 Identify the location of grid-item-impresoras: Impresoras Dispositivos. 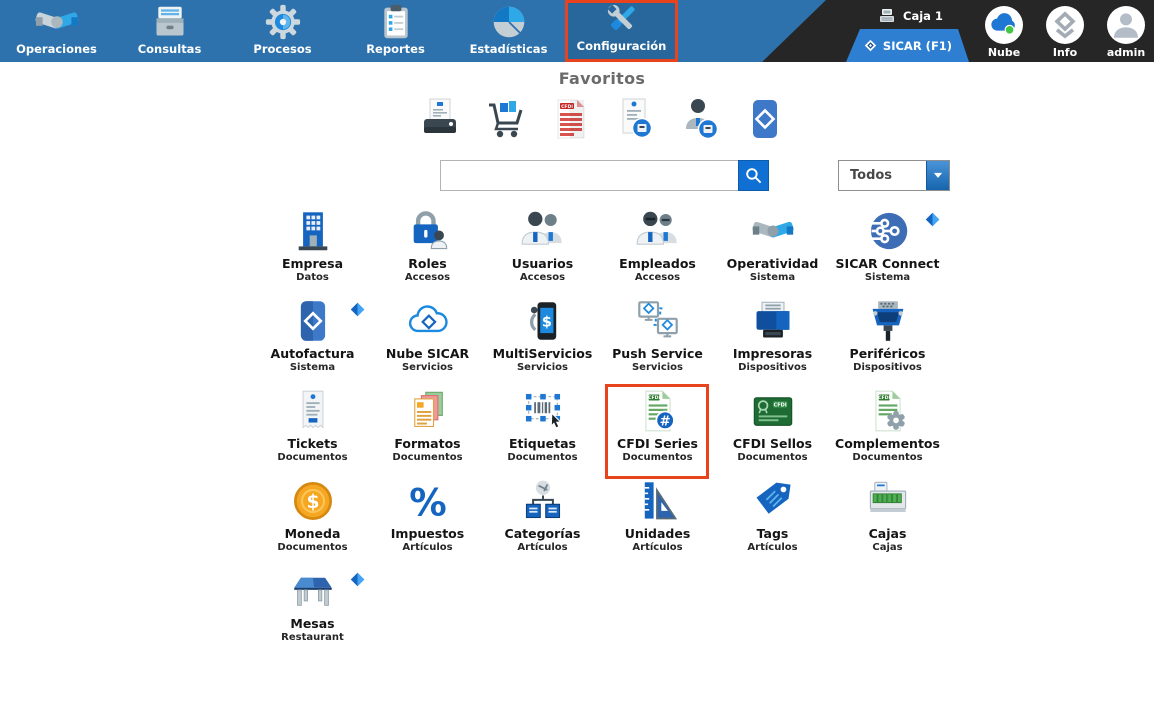
(772, 342).